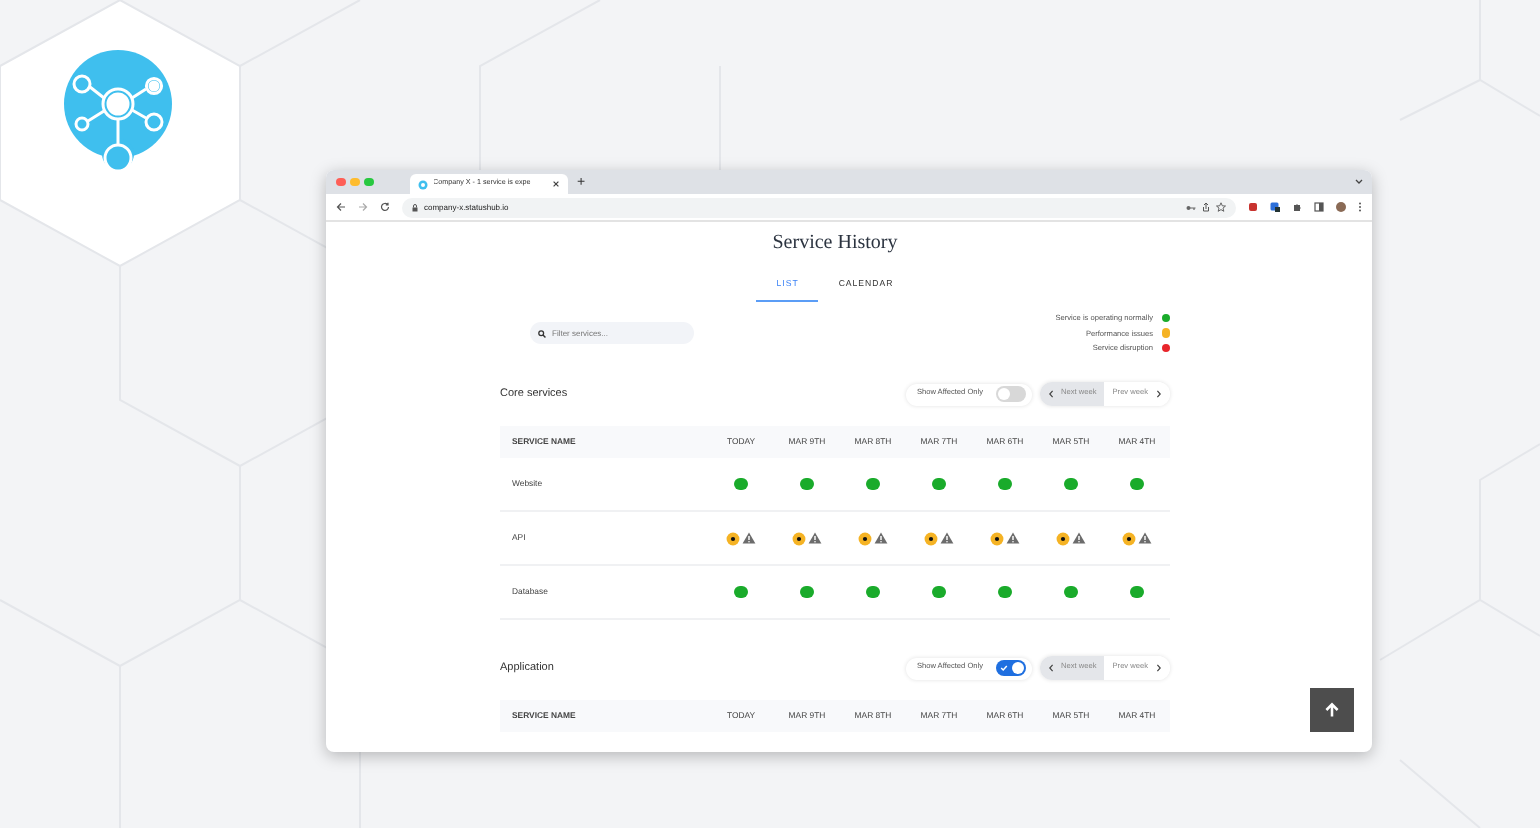 This screenshot has height=828, width=1540. I want to click on back-icon, so click(341, 207).